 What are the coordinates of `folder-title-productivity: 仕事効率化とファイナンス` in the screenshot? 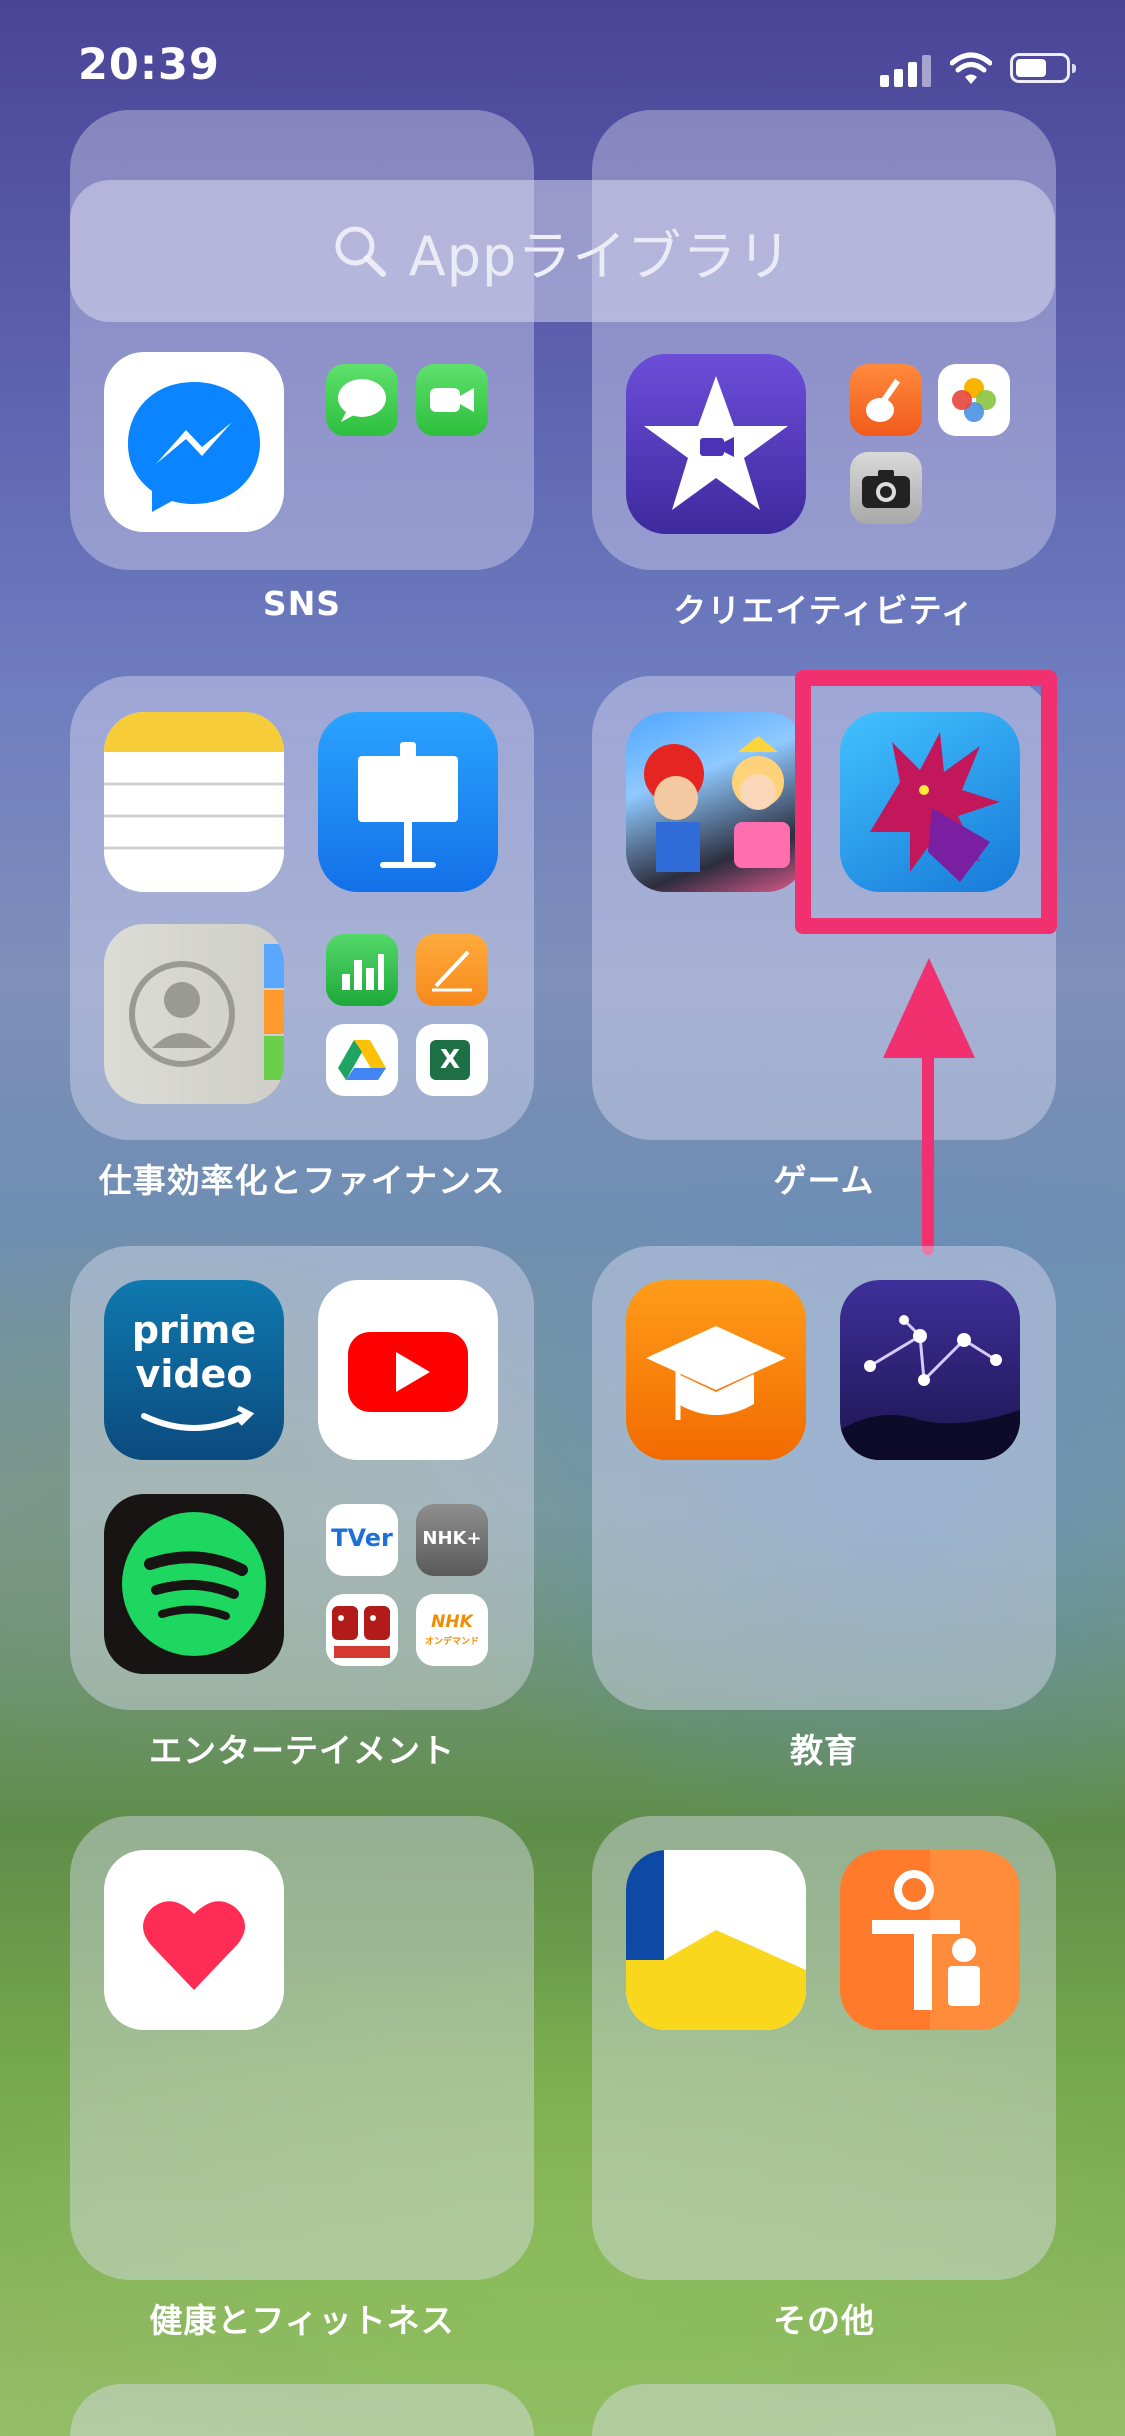 It's located at (302, 1180).